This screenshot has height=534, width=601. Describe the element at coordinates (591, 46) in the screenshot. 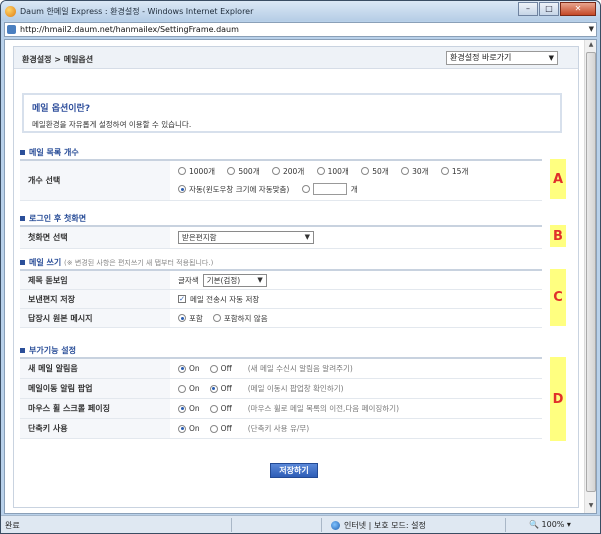

I see `scroll-up-icon: ▲` at that location.